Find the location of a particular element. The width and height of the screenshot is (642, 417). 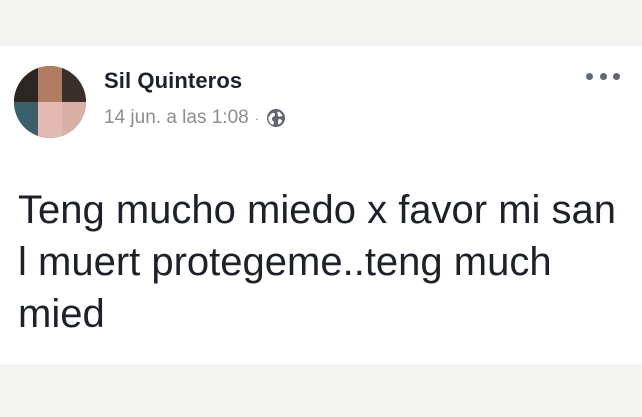

post-timestamp: 14 jun. a las 1:08 is located at coordinates (176, 118).